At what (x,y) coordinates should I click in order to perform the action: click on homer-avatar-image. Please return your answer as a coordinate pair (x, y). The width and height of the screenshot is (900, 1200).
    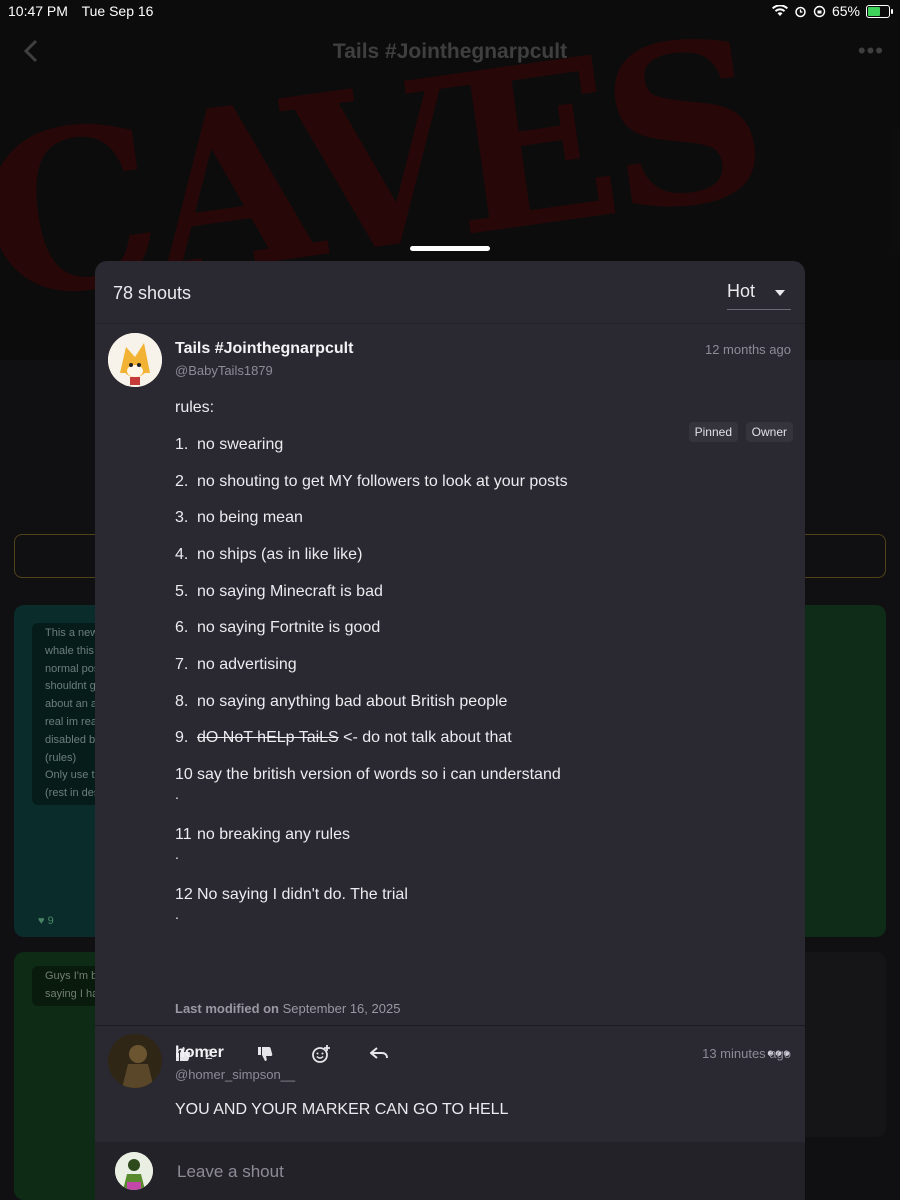
    Looking at the image, I should click on (135, 1061).